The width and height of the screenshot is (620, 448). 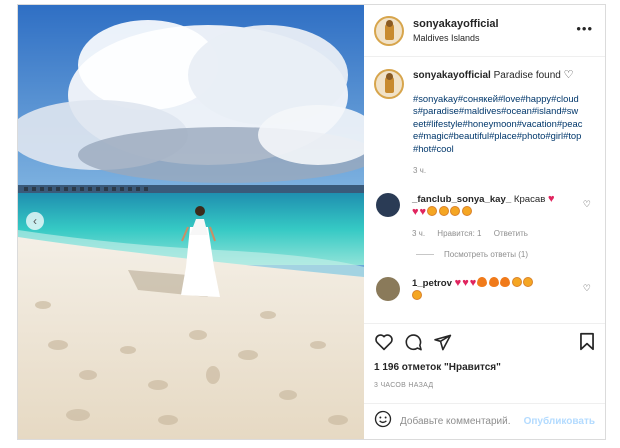 I want to click on author-username: sonyakayofficial, so click(x=456, y=24).